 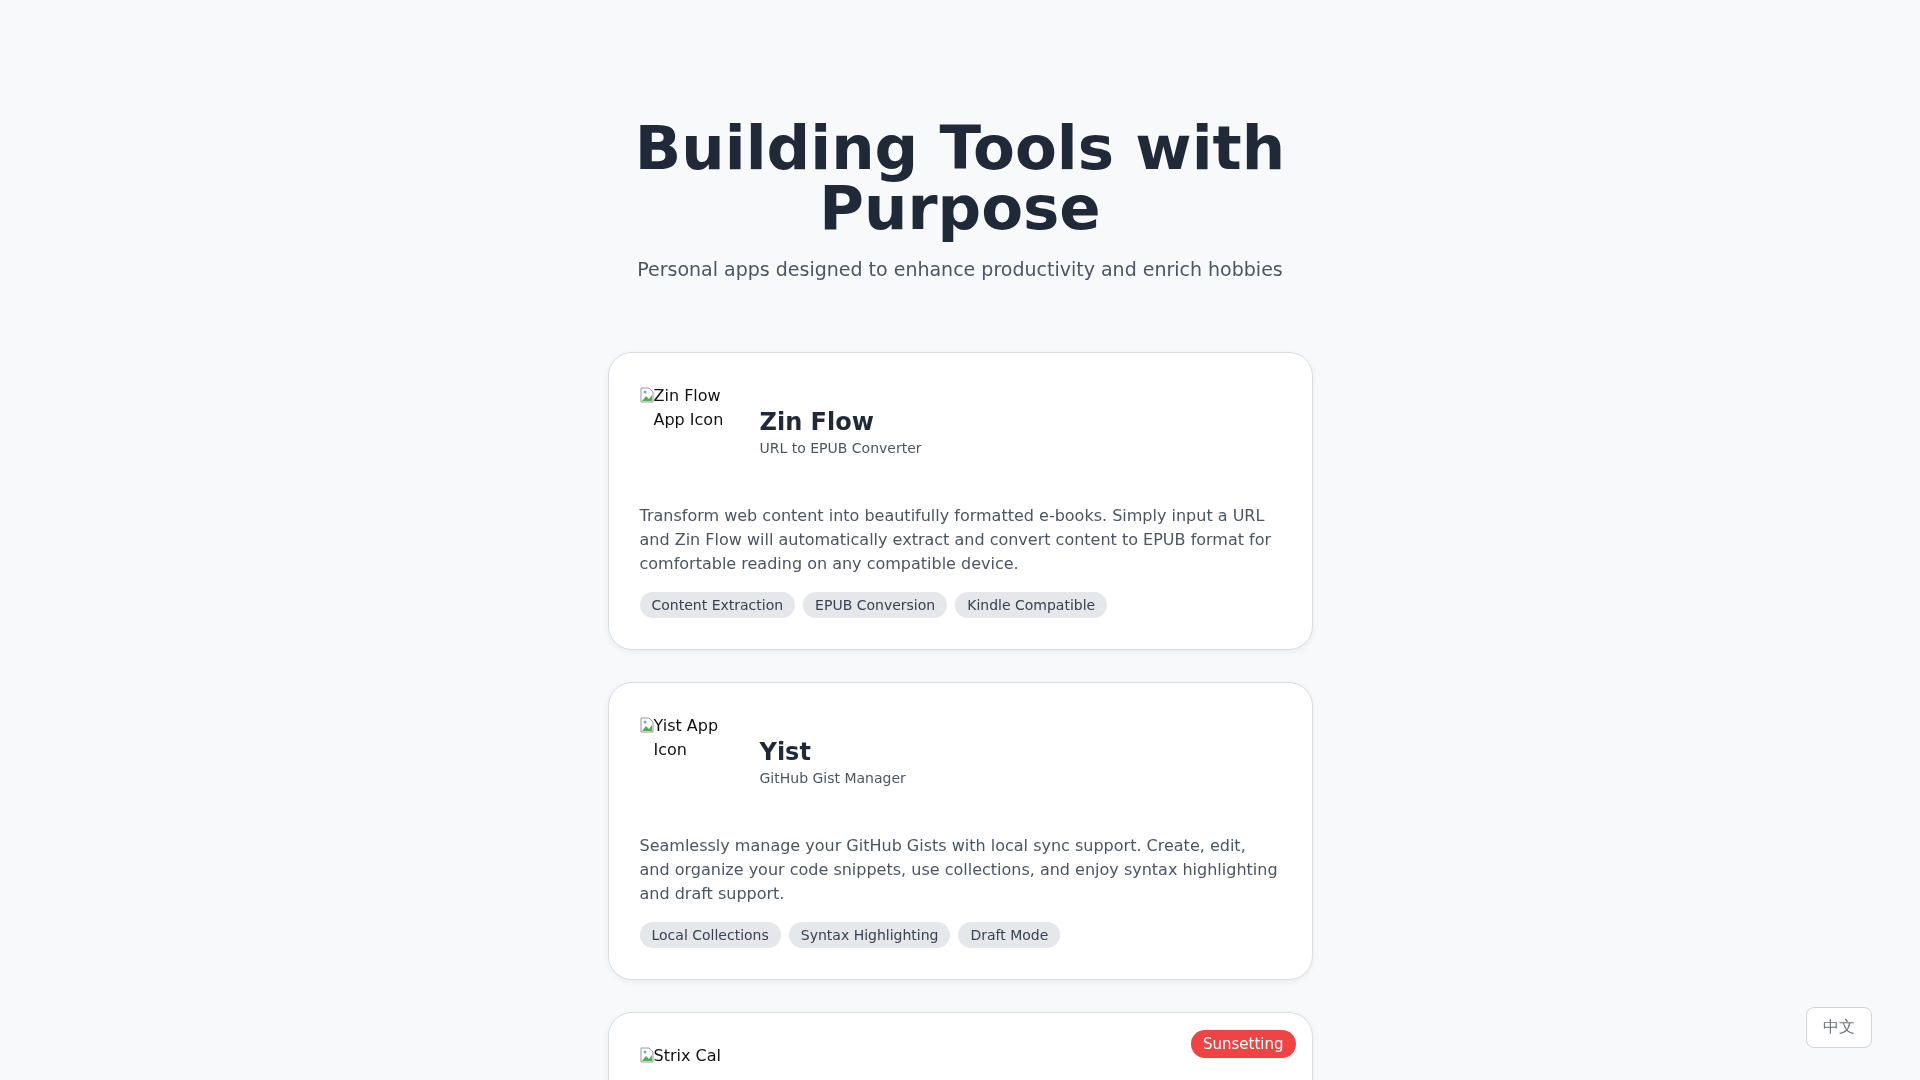 I want to click on app-name: Zin Flow, so click(x=817, y=422).